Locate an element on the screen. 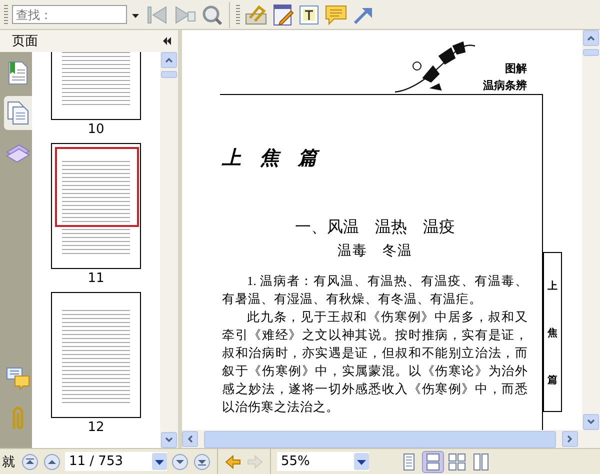  first-page-icon is located at coordinates (30, 461).